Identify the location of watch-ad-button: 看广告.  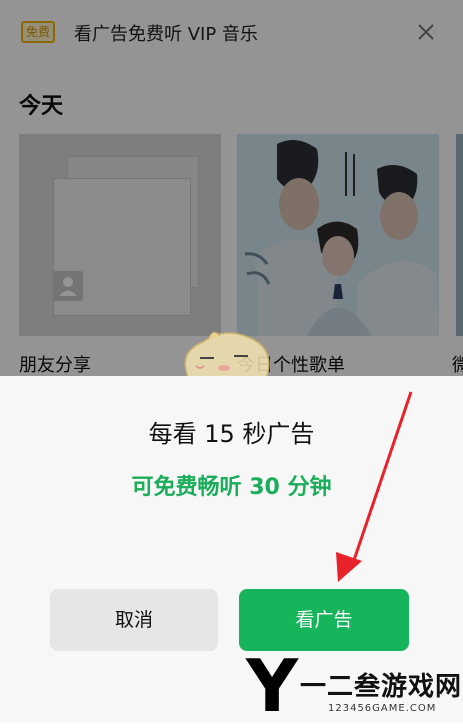
(324, 620).